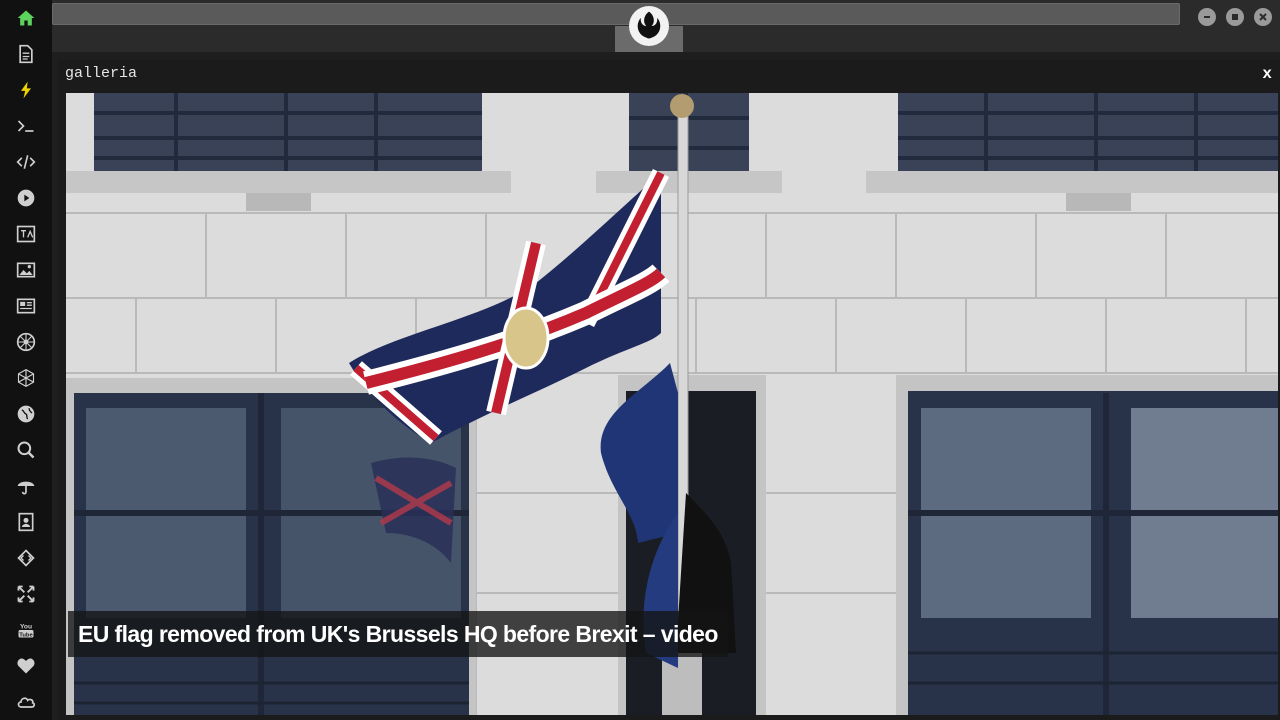 Image resolution: width=1280 pixels, height=720 pixels. What do you see at coordinates (26, 126) in the screenshot?
I see `terminal-icon` at bounding box center [26, 126].